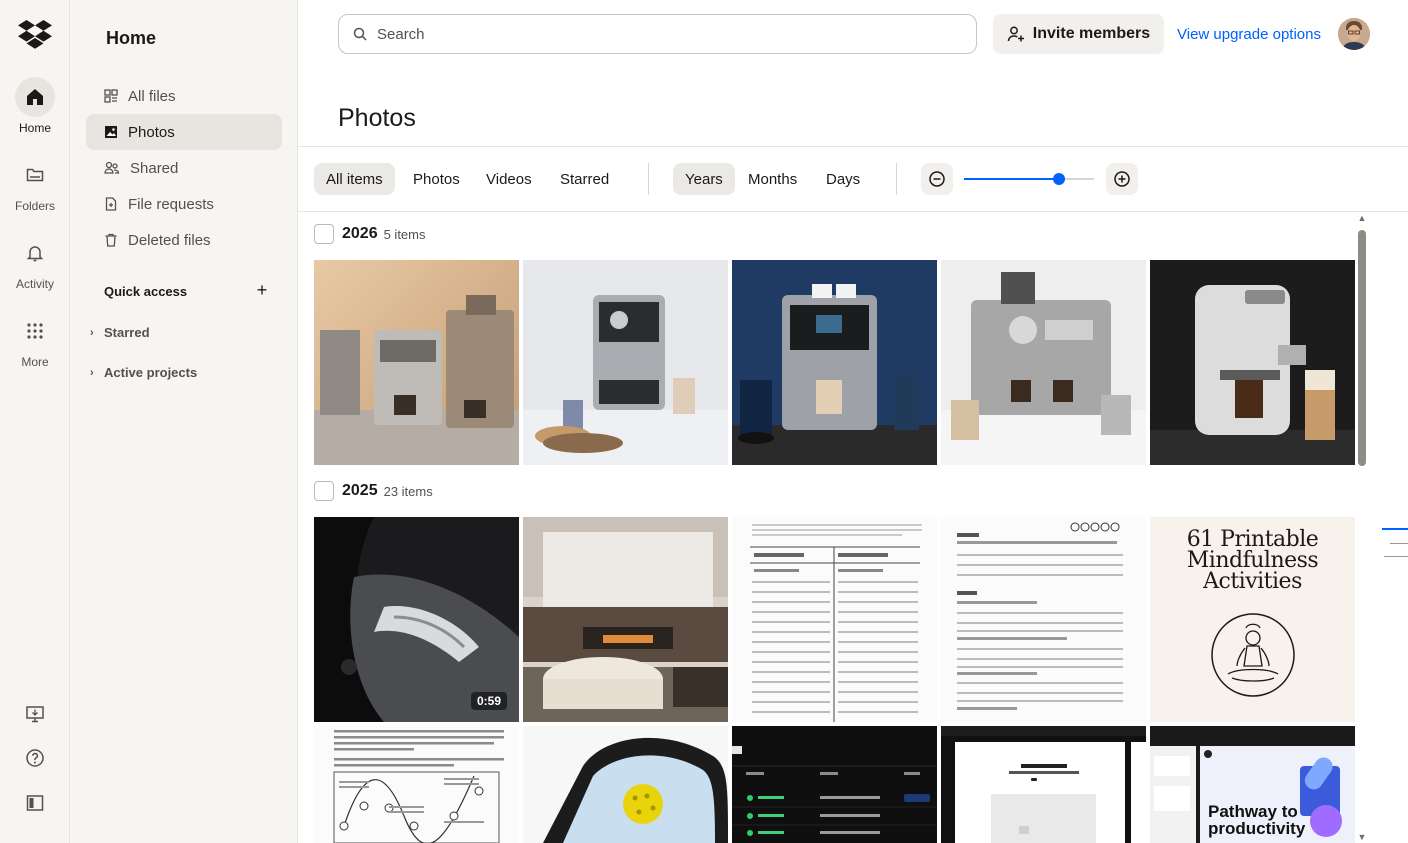 This screenshot has width=1408, height=843. Describe the element at coordinates (1362, 218) in the screenshot. I see `scroll-up-icon: ▲` at that location.